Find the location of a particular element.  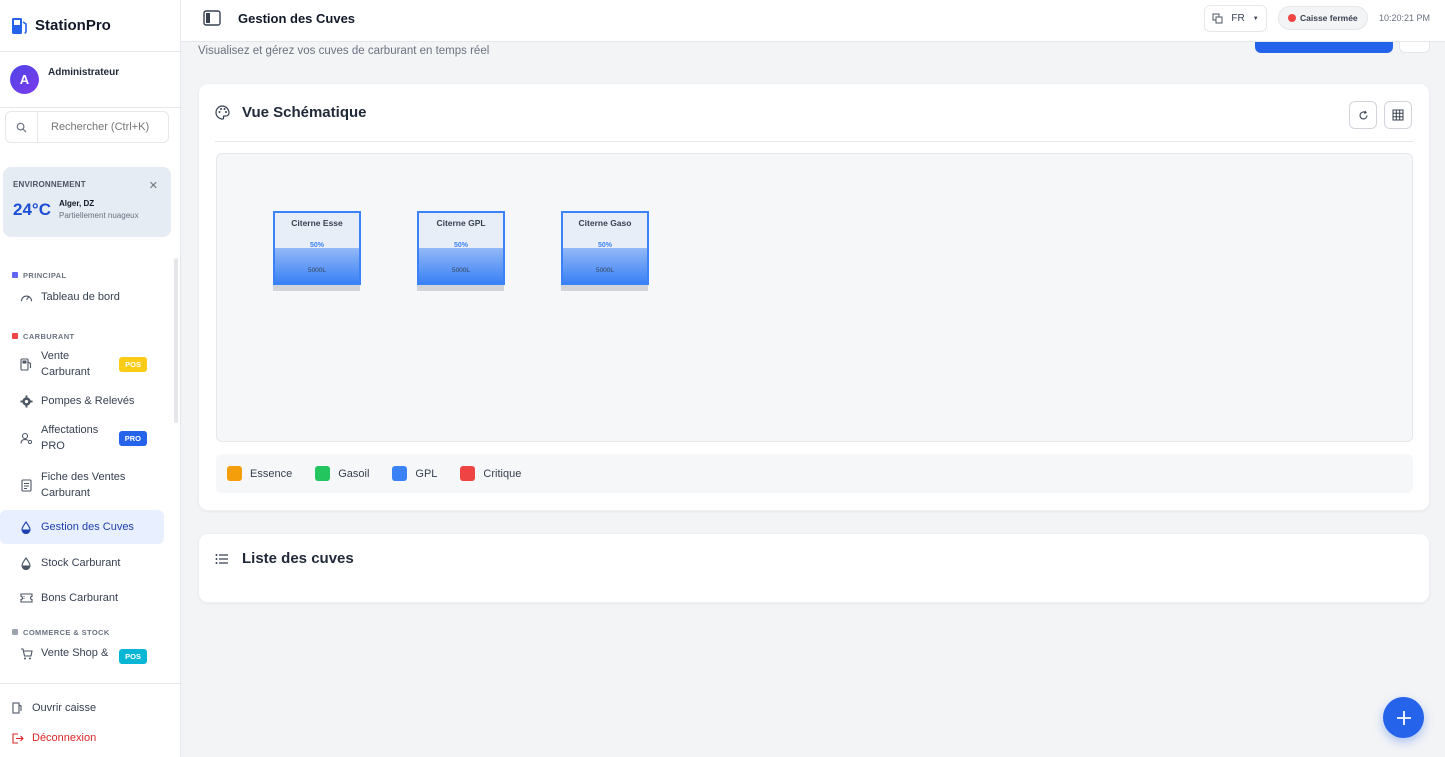

sidebar-item-fiche-ventes: Fiche des Ventes Carburant is located at coordinates (82, 485).